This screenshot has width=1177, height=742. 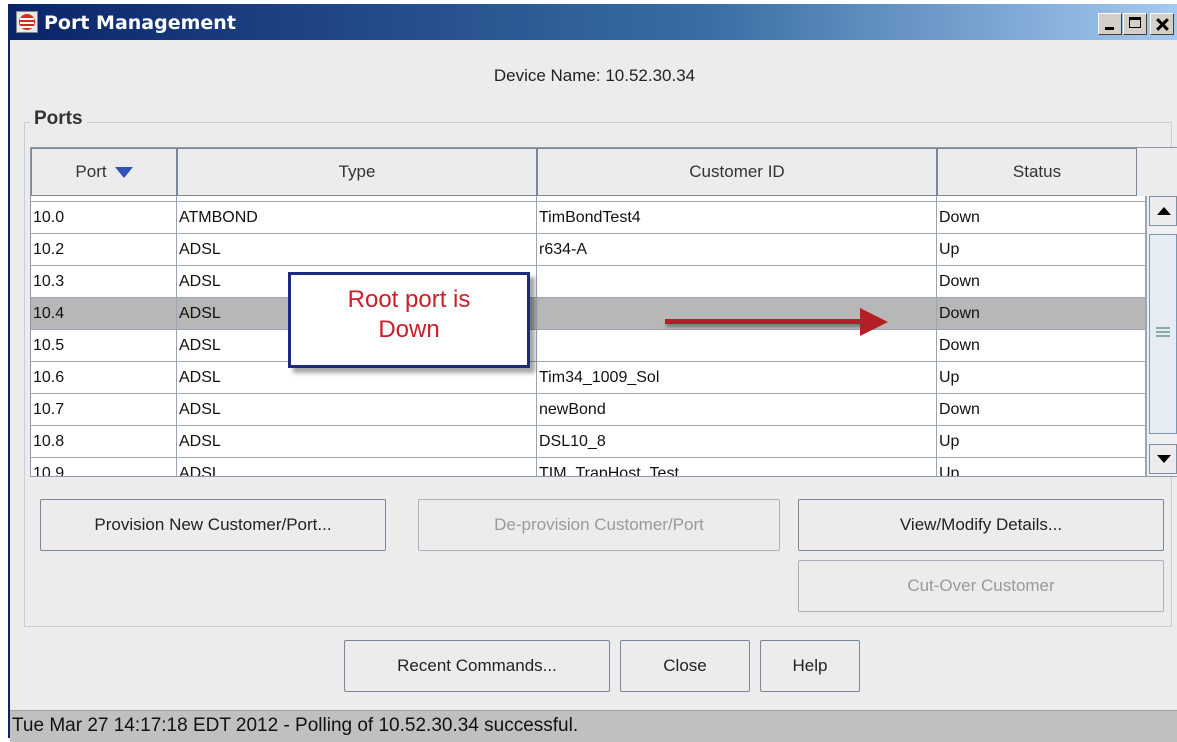 I want to click on help-button: Help, so click(x=810, y=666).